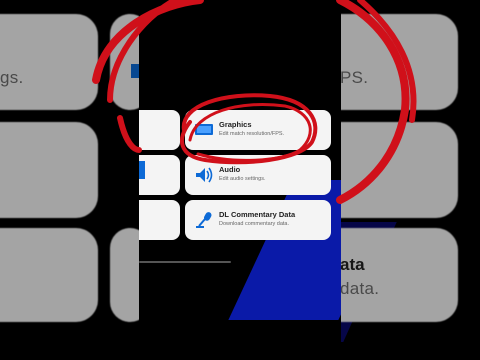 Image resolution: width=480 pixels, height=360 pixels. Describe the element at coordinates (204, 175) in the screenshot. I see `speaker-icon` at that location.